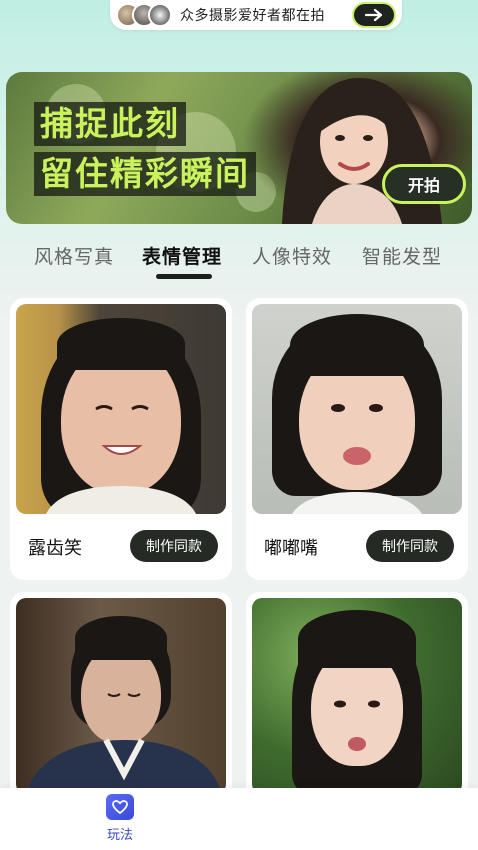 The image size is (478, 850). Describe the element at coordinates (120, 807) in the screenshot. I see `heart-icon` at that location.